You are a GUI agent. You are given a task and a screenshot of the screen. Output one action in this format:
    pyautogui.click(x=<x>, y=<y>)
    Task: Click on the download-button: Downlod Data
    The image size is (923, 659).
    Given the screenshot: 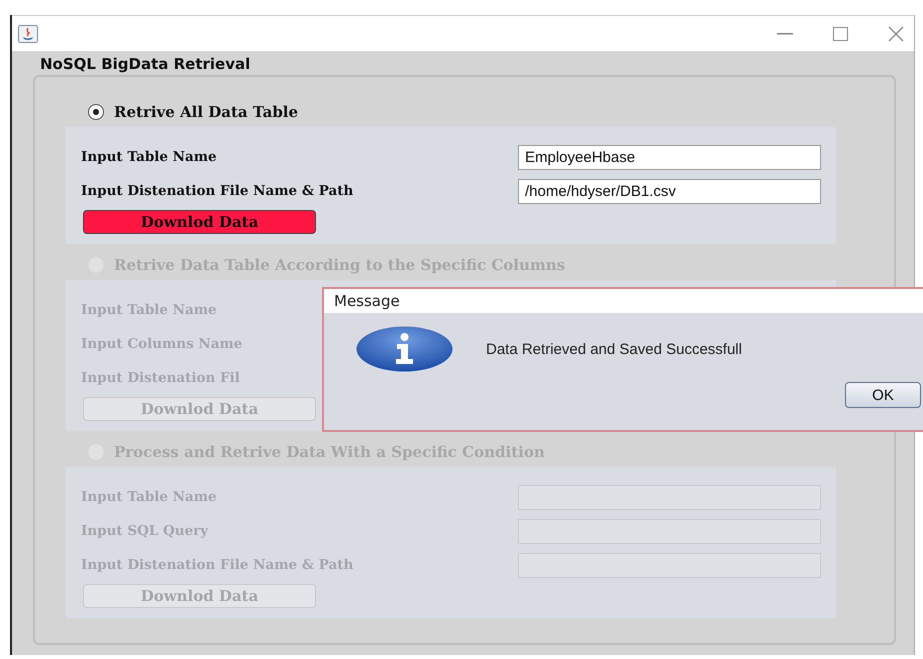 What is the action you would take?
    pyautogui.click(x=199, y=222)
    